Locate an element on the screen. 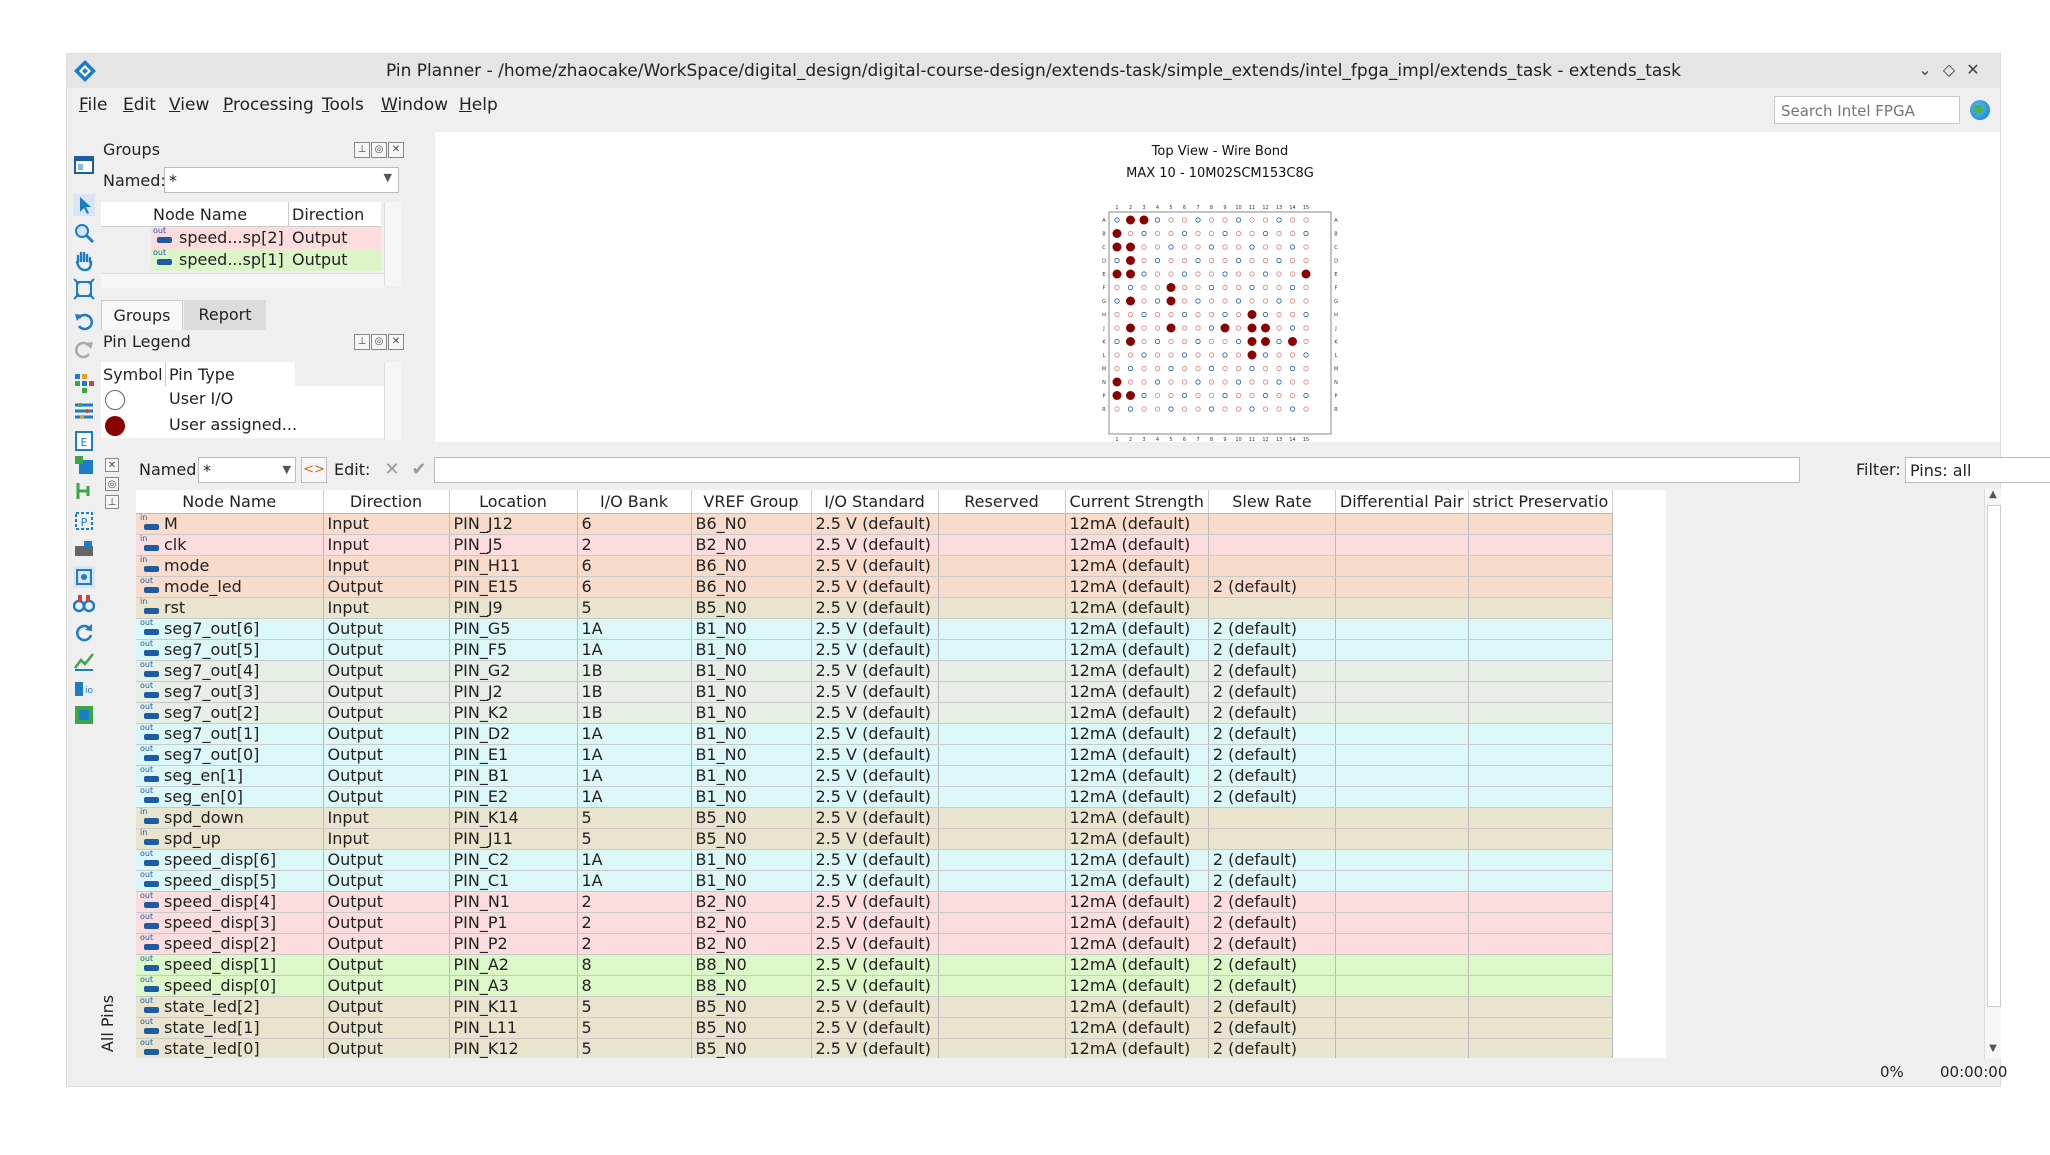  pin-B6 is located at coordinates (1184, 233).